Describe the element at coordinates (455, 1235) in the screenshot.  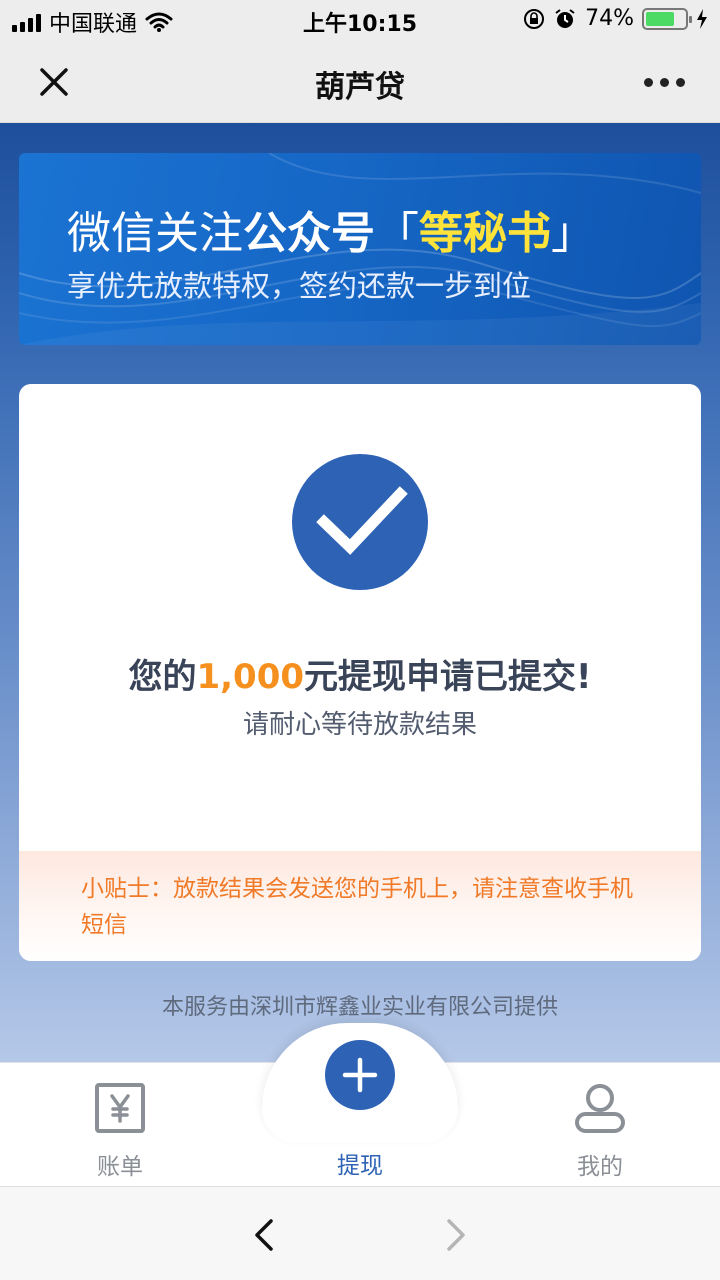
I see `forward-arrow-icon` at that location.